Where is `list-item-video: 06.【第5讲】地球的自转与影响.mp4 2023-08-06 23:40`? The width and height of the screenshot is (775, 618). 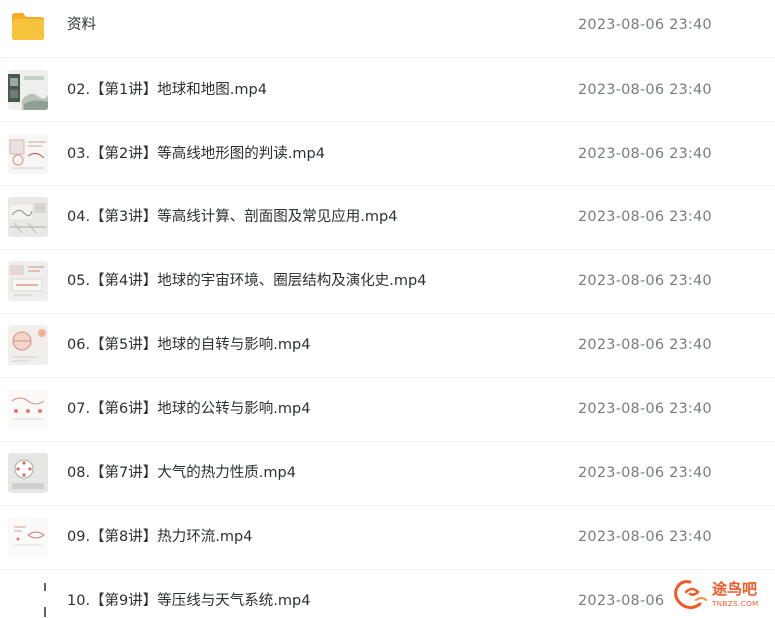
list-item-video: 06.【第5讲】地球的自转与影响.mp4 2023-08-06 23:40 is located at coordinates (387, 346).